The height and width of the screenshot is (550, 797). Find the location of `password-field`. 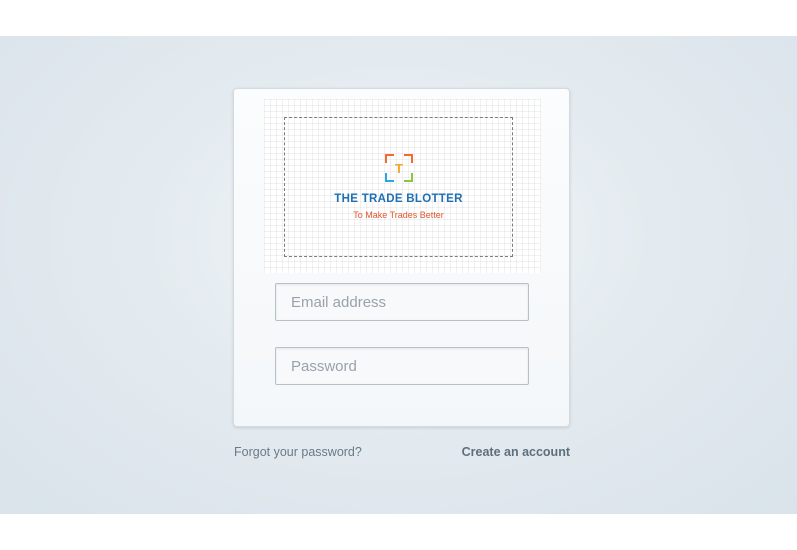

password-field is located at coordinates (402, 366).